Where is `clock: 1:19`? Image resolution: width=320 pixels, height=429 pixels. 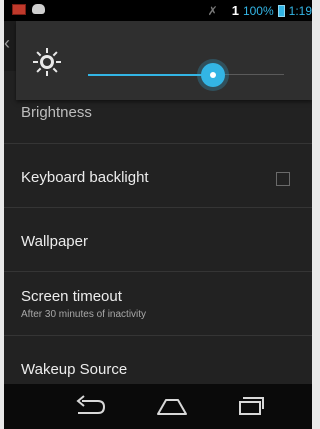 clock: 1:19 is located at coordinates (300, 10).